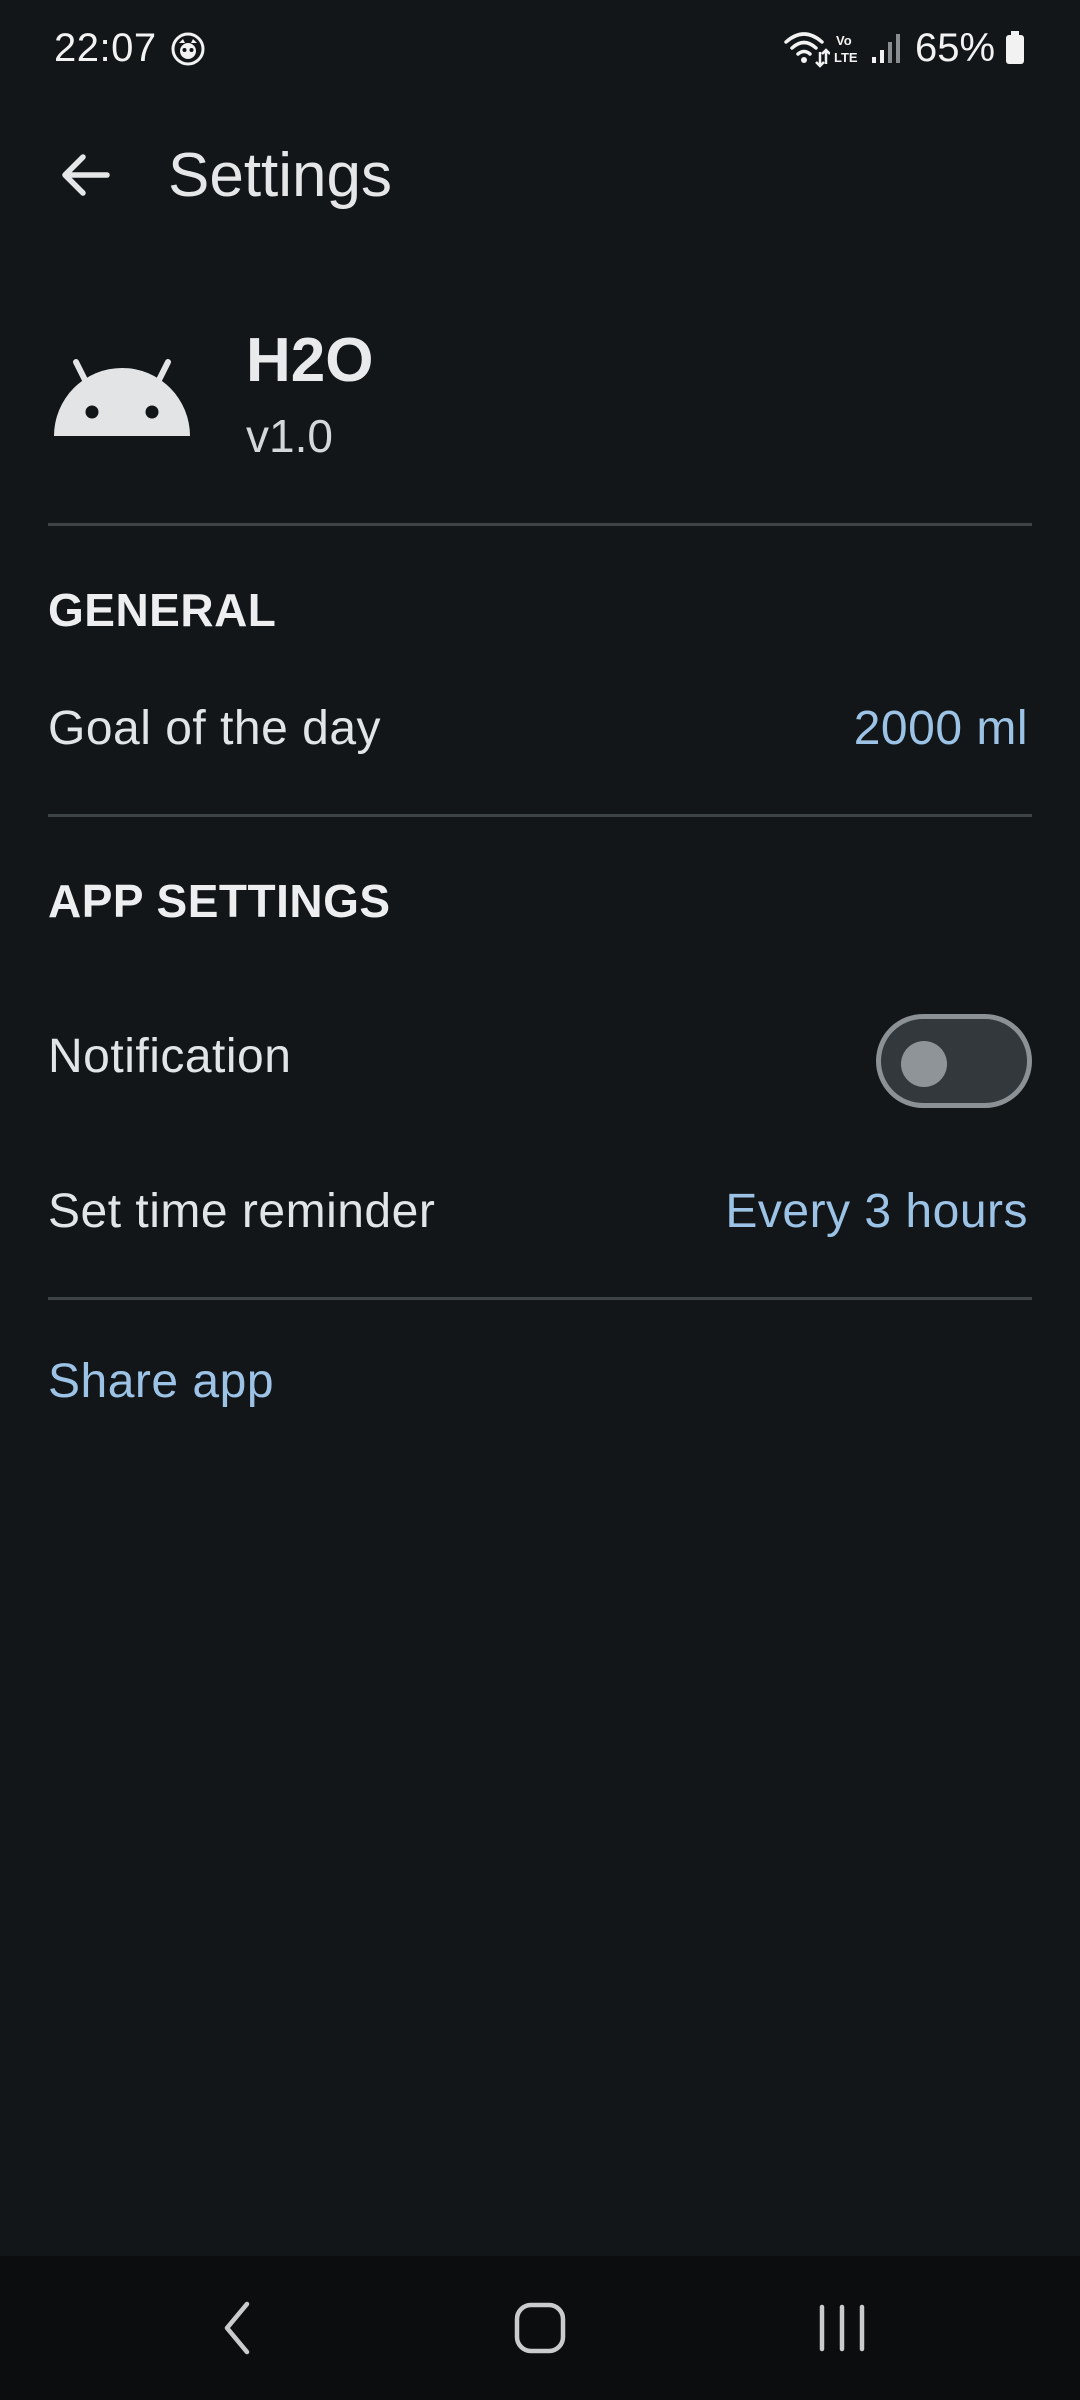  I want to click on android-icon, so click(122, 397).